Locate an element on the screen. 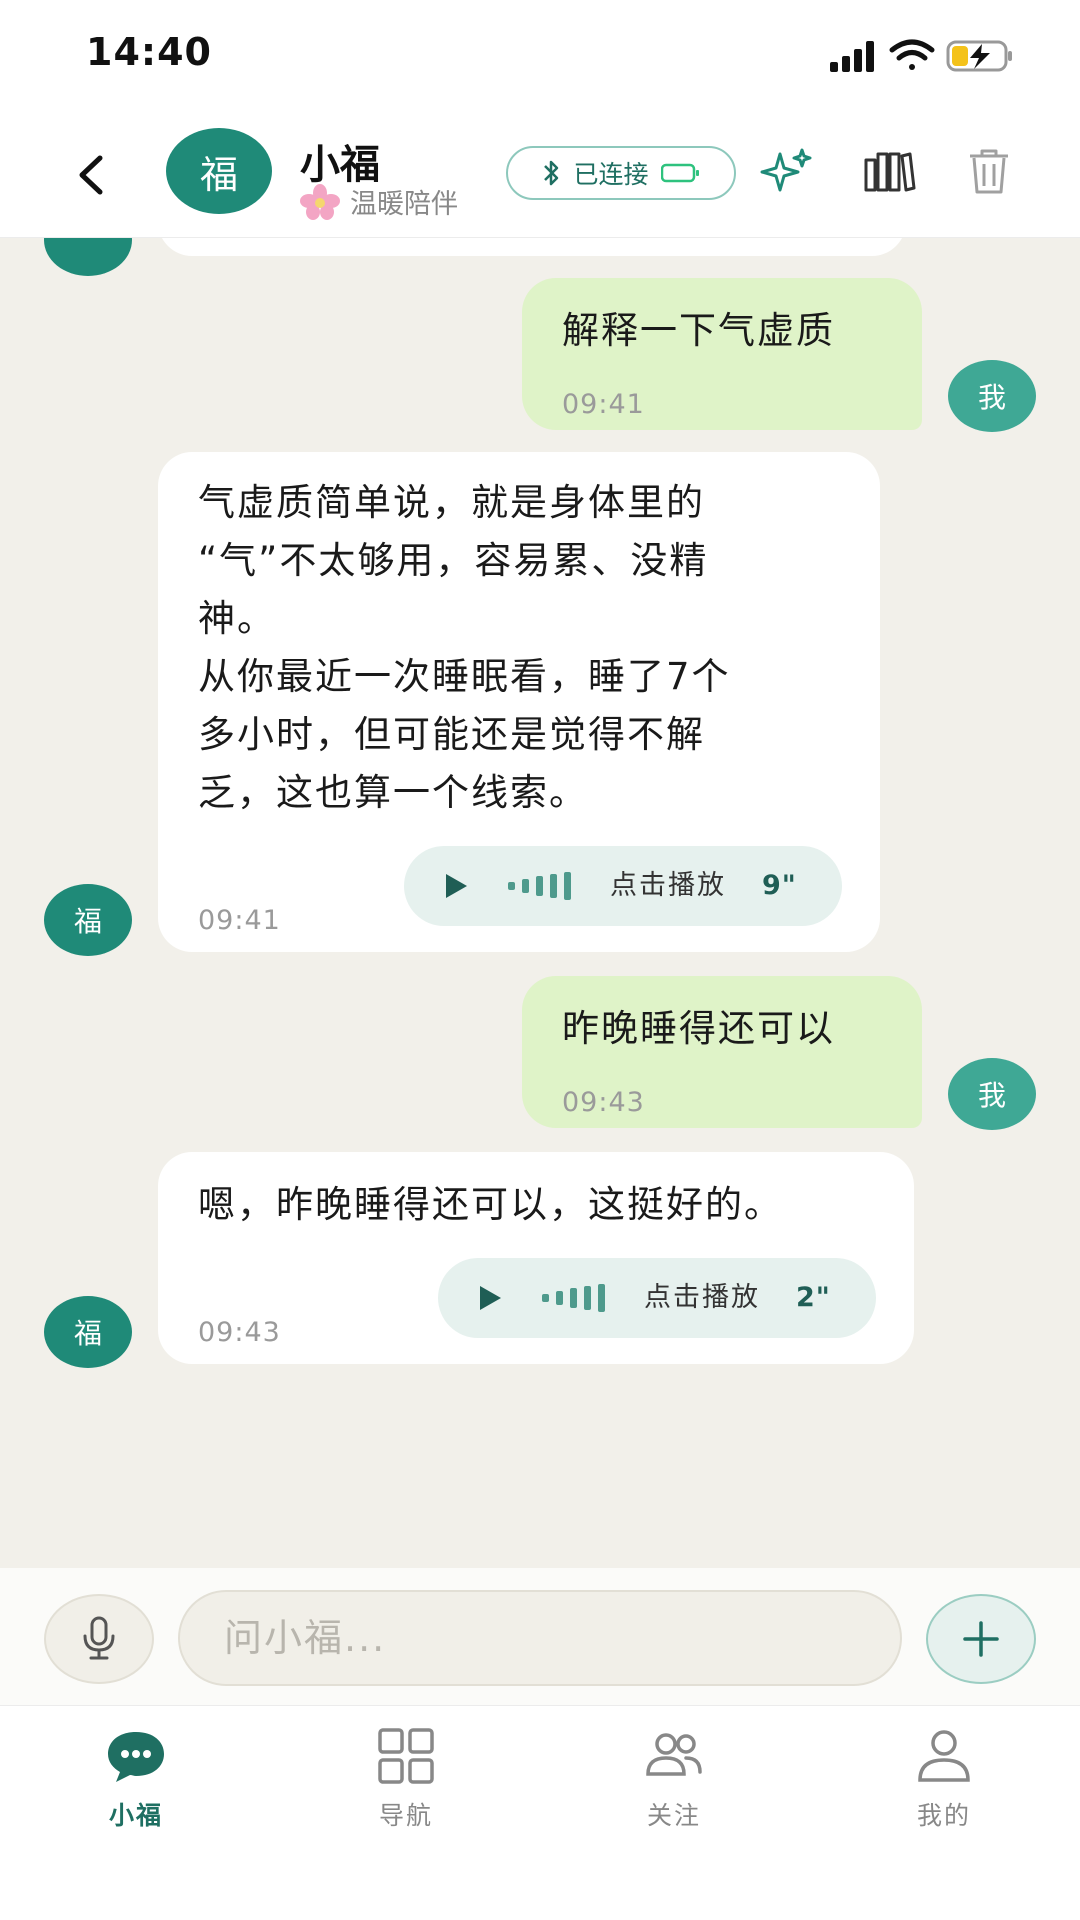 The width and height of the screenshot is (1080, 1920). add-attachment-button is located at coordinates (981, 1639).